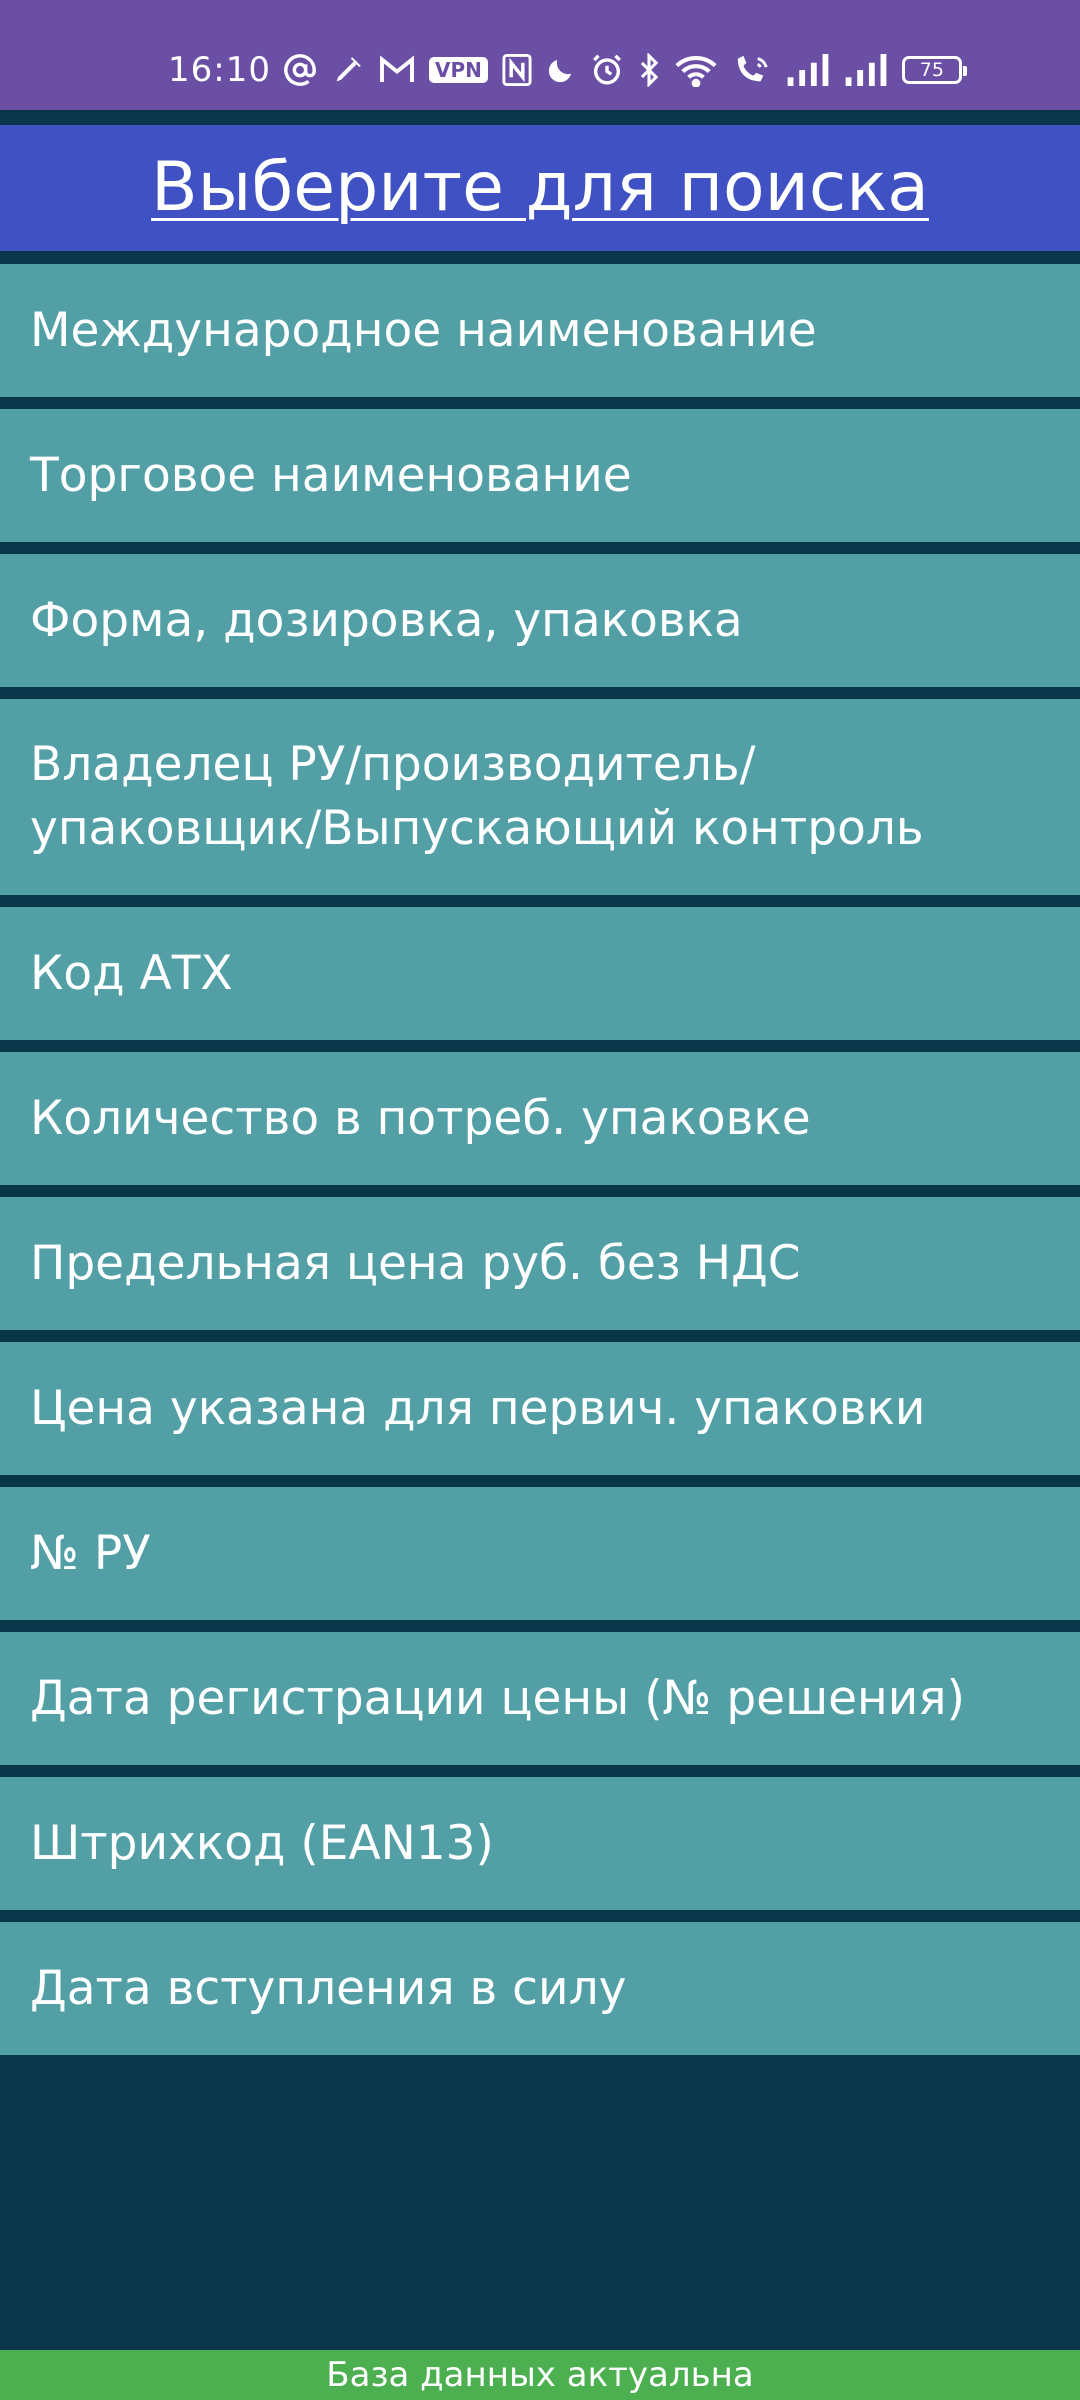 This screenshot has width=1080, height=2400. Describe the element at coordinates (420, 1118) in the screenshot. I see `option-label: Количество в потреб. упаковке` at that location.